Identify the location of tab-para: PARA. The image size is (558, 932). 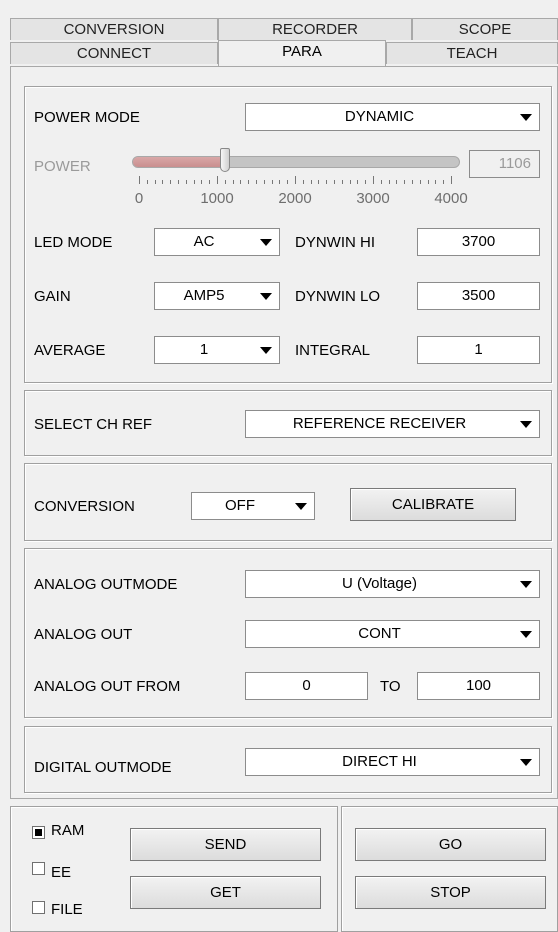
(302, 53).